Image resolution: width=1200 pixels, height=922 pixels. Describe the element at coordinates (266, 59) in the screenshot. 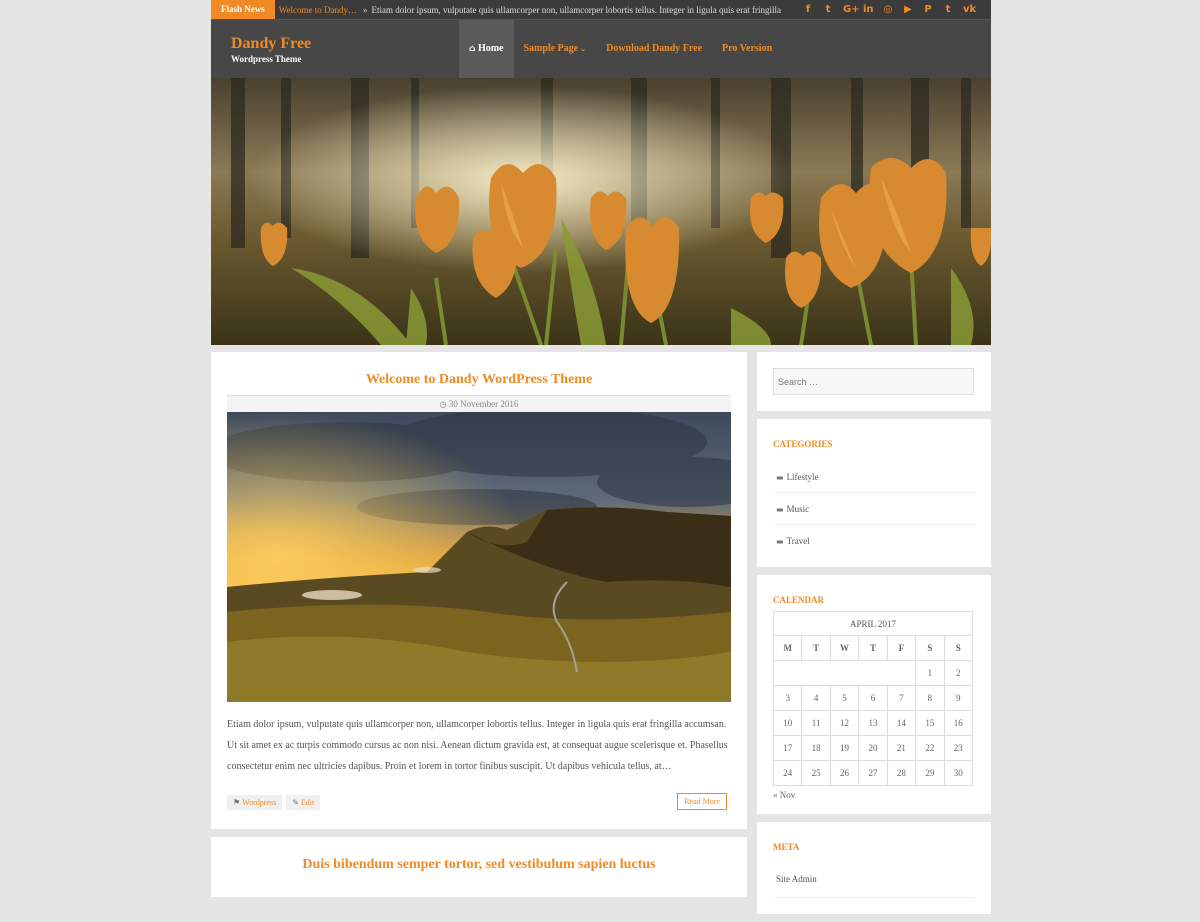

I see `site-description: Wordpress Theme` at that location.